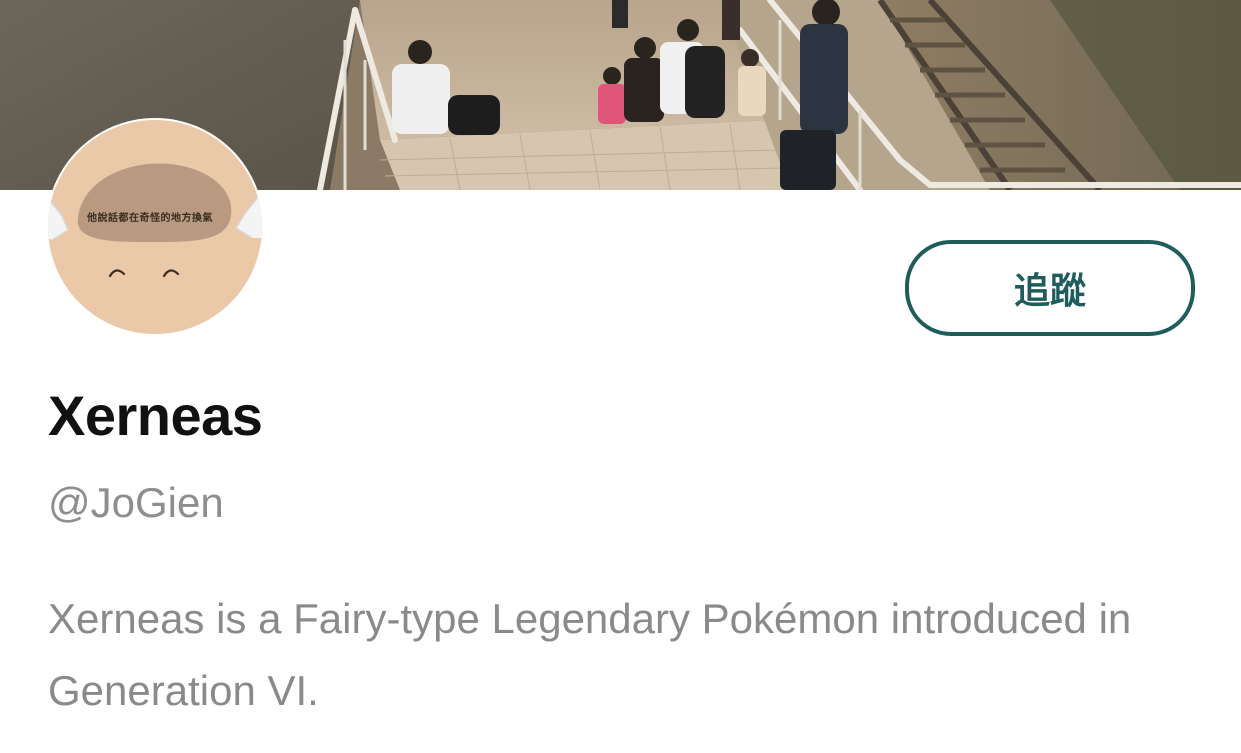 Image resolution: width=1241 pixels, height=753 pixels. I want to click on avatar-image: 他說話都在奇怪的地方換氣, so click(155, 227).